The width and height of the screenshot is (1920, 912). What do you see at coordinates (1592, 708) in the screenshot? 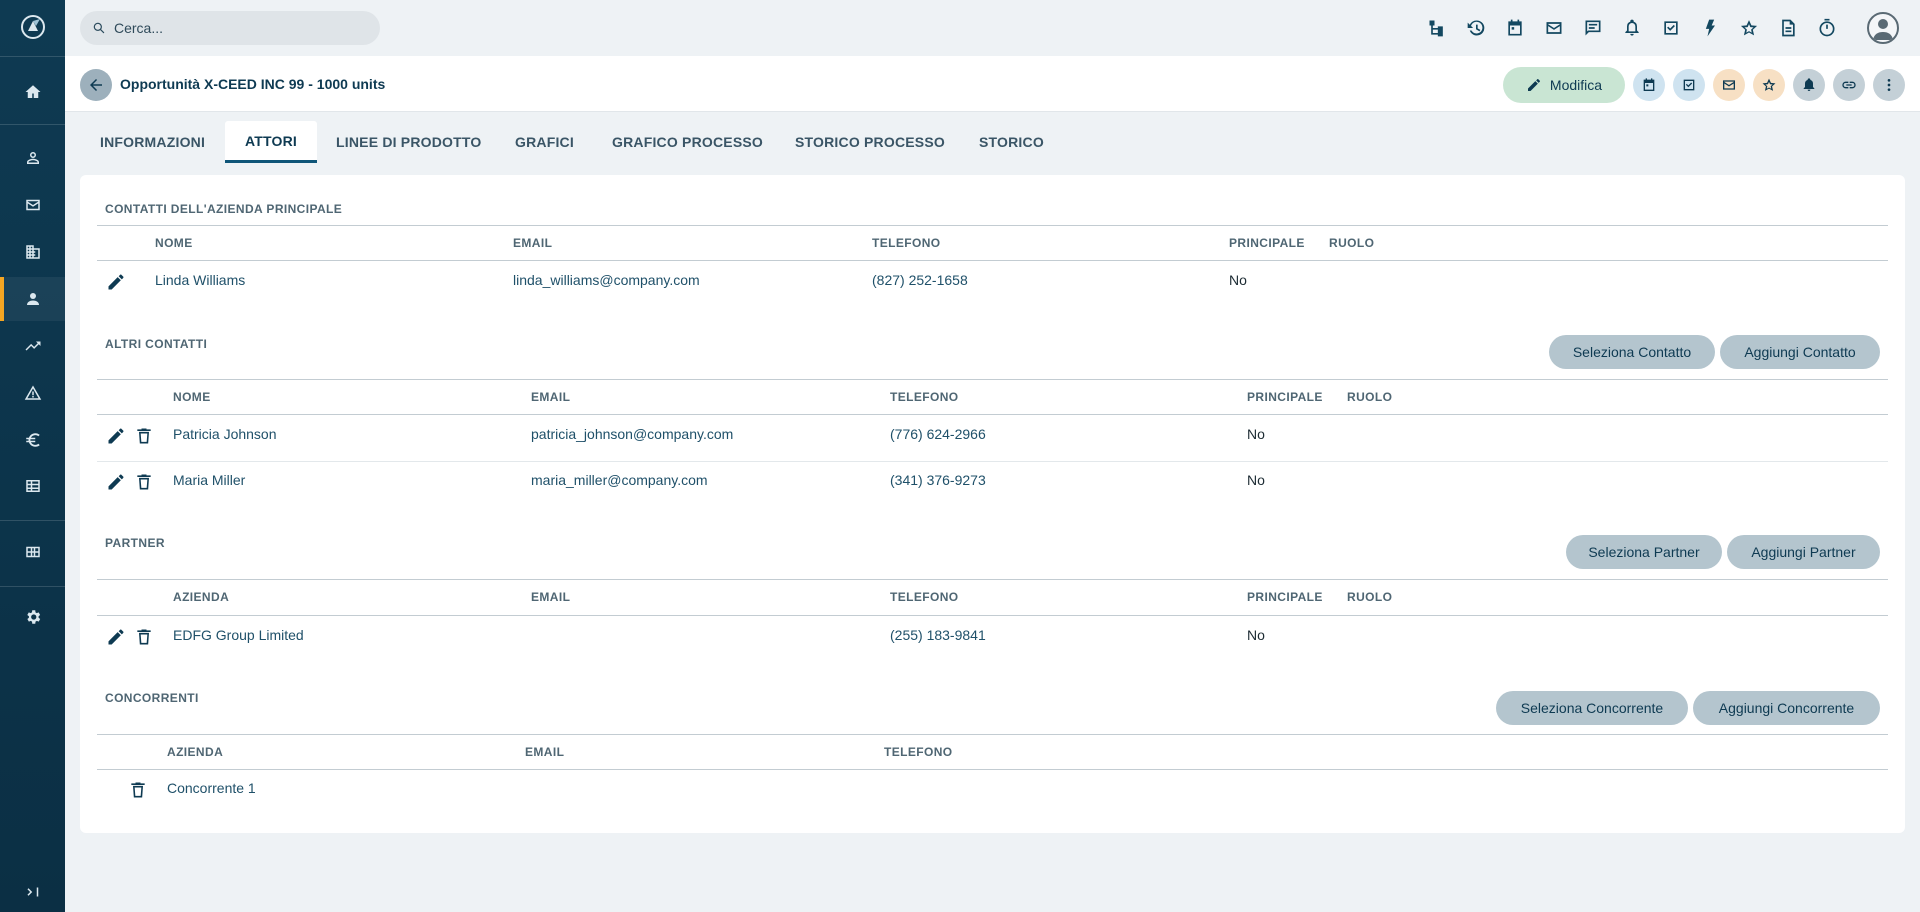
I see `select-competitor-button: Seleziona Concorrente` at bounding box center [1592, 708].